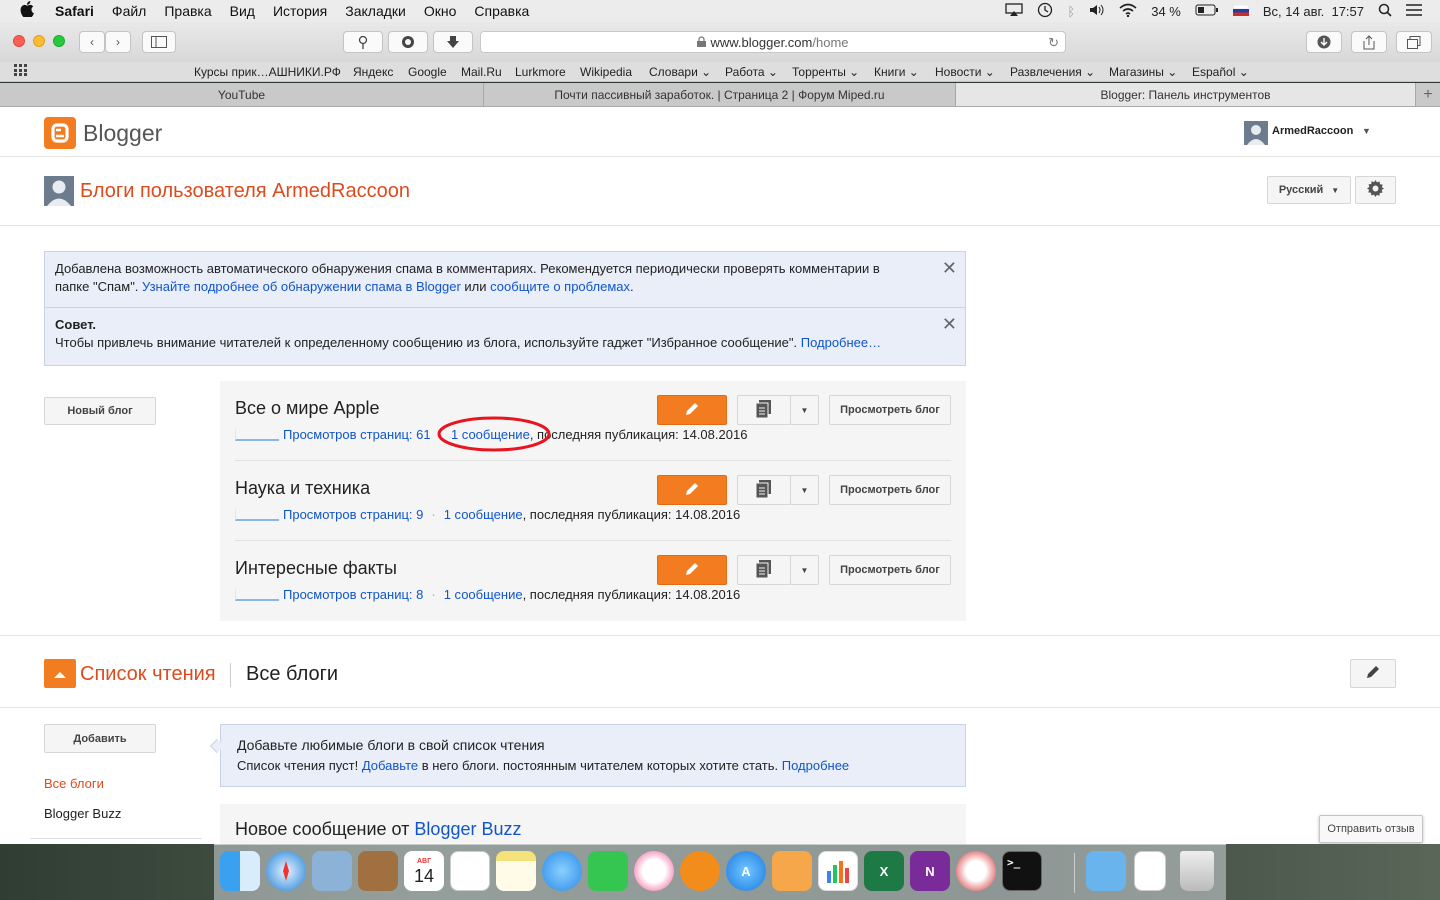  Describe the element at coordinates (453, 42) in the screenshot. I see `ext-download-button` at that location.